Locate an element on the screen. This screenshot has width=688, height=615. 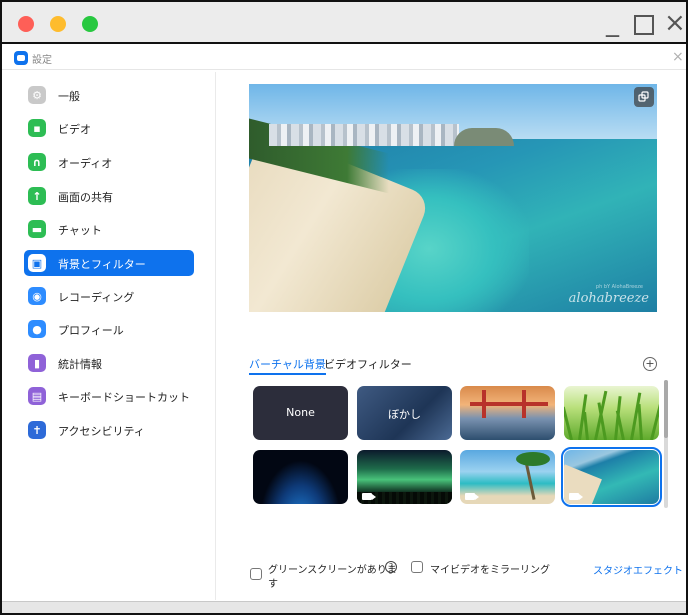
sidebar-item-3: ↑ 画面の共有 is located at coordinates (109, 196).